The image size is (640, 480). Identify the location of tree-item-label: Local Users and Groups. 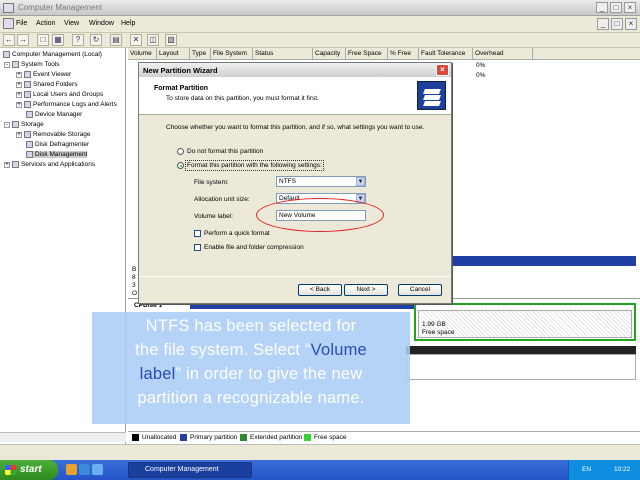
(68, 94).